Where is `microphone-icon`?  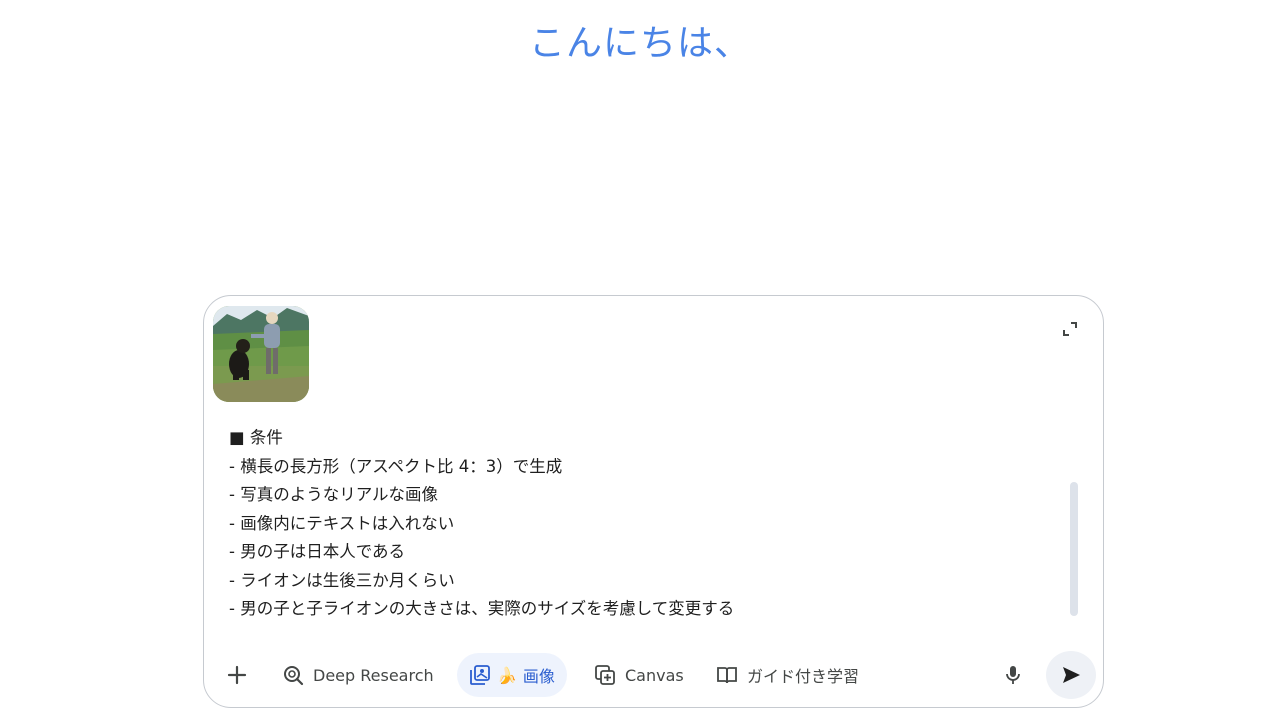 microphone-icon is located at coordinates (1013, 675).